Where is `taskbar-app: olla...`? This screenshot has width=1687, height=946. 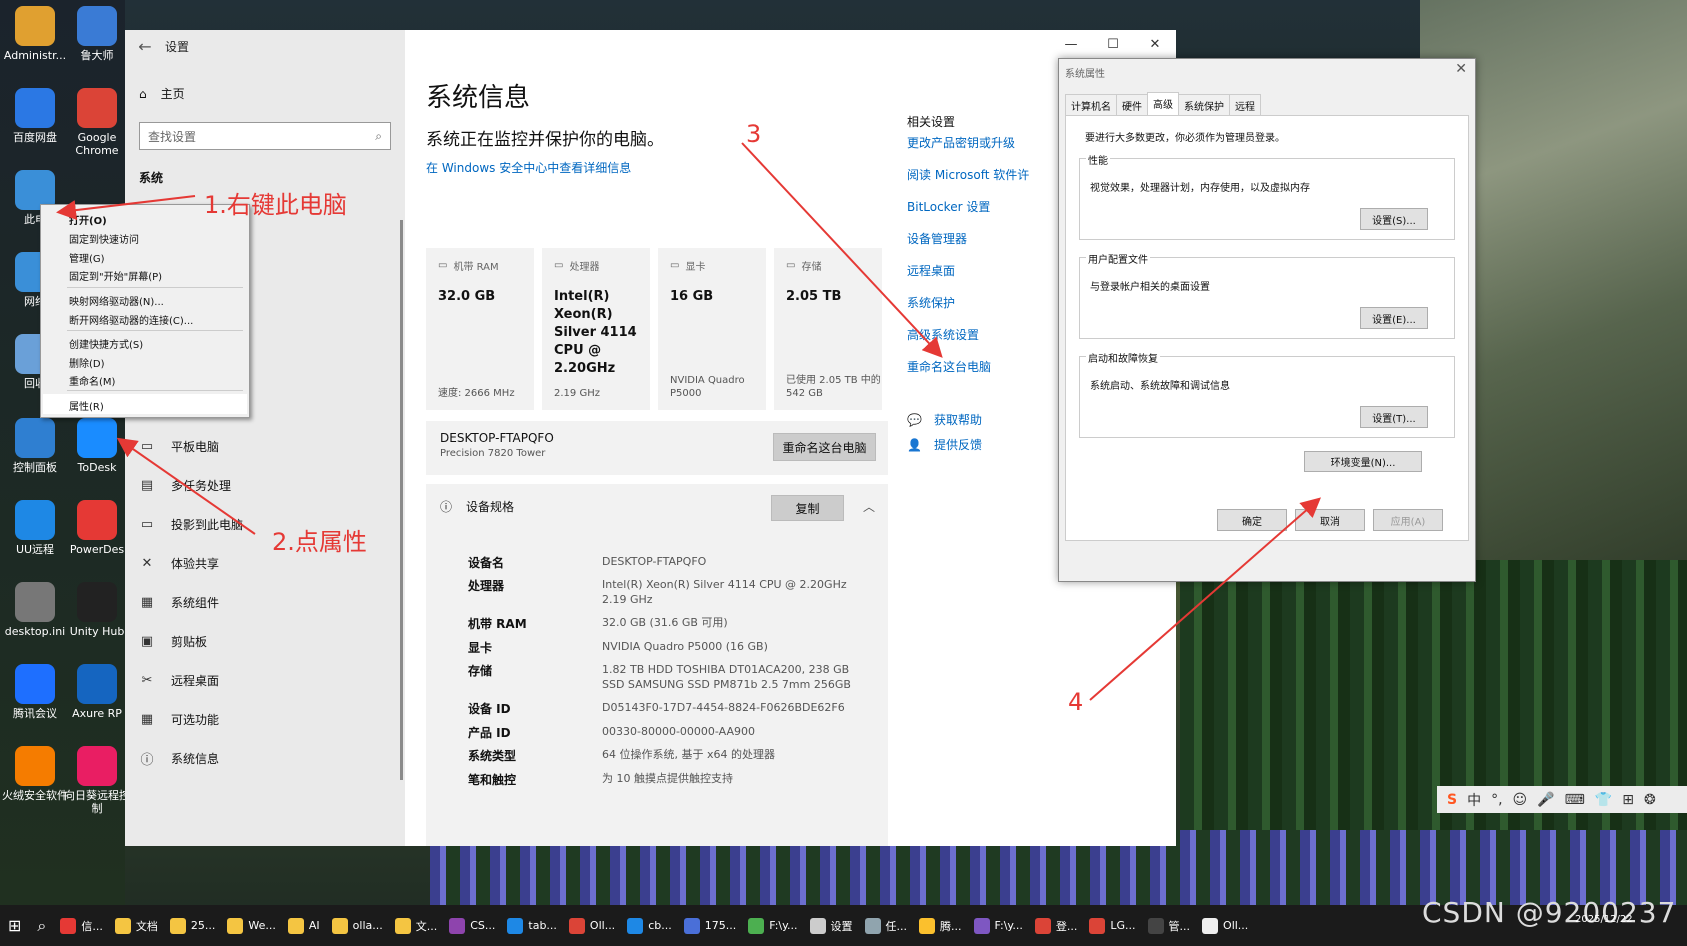 taskbar-app: olla... is located at coordinates (357, 925).